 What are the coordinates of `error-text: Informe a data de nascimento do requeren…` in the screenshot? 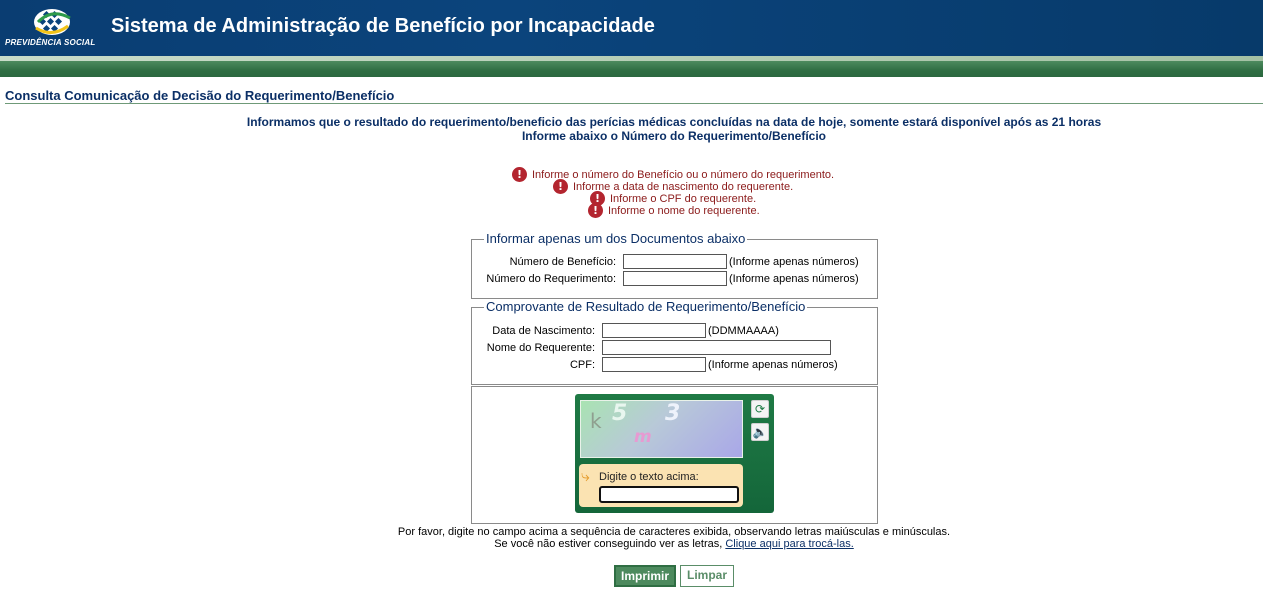 It's located at (683, 186).